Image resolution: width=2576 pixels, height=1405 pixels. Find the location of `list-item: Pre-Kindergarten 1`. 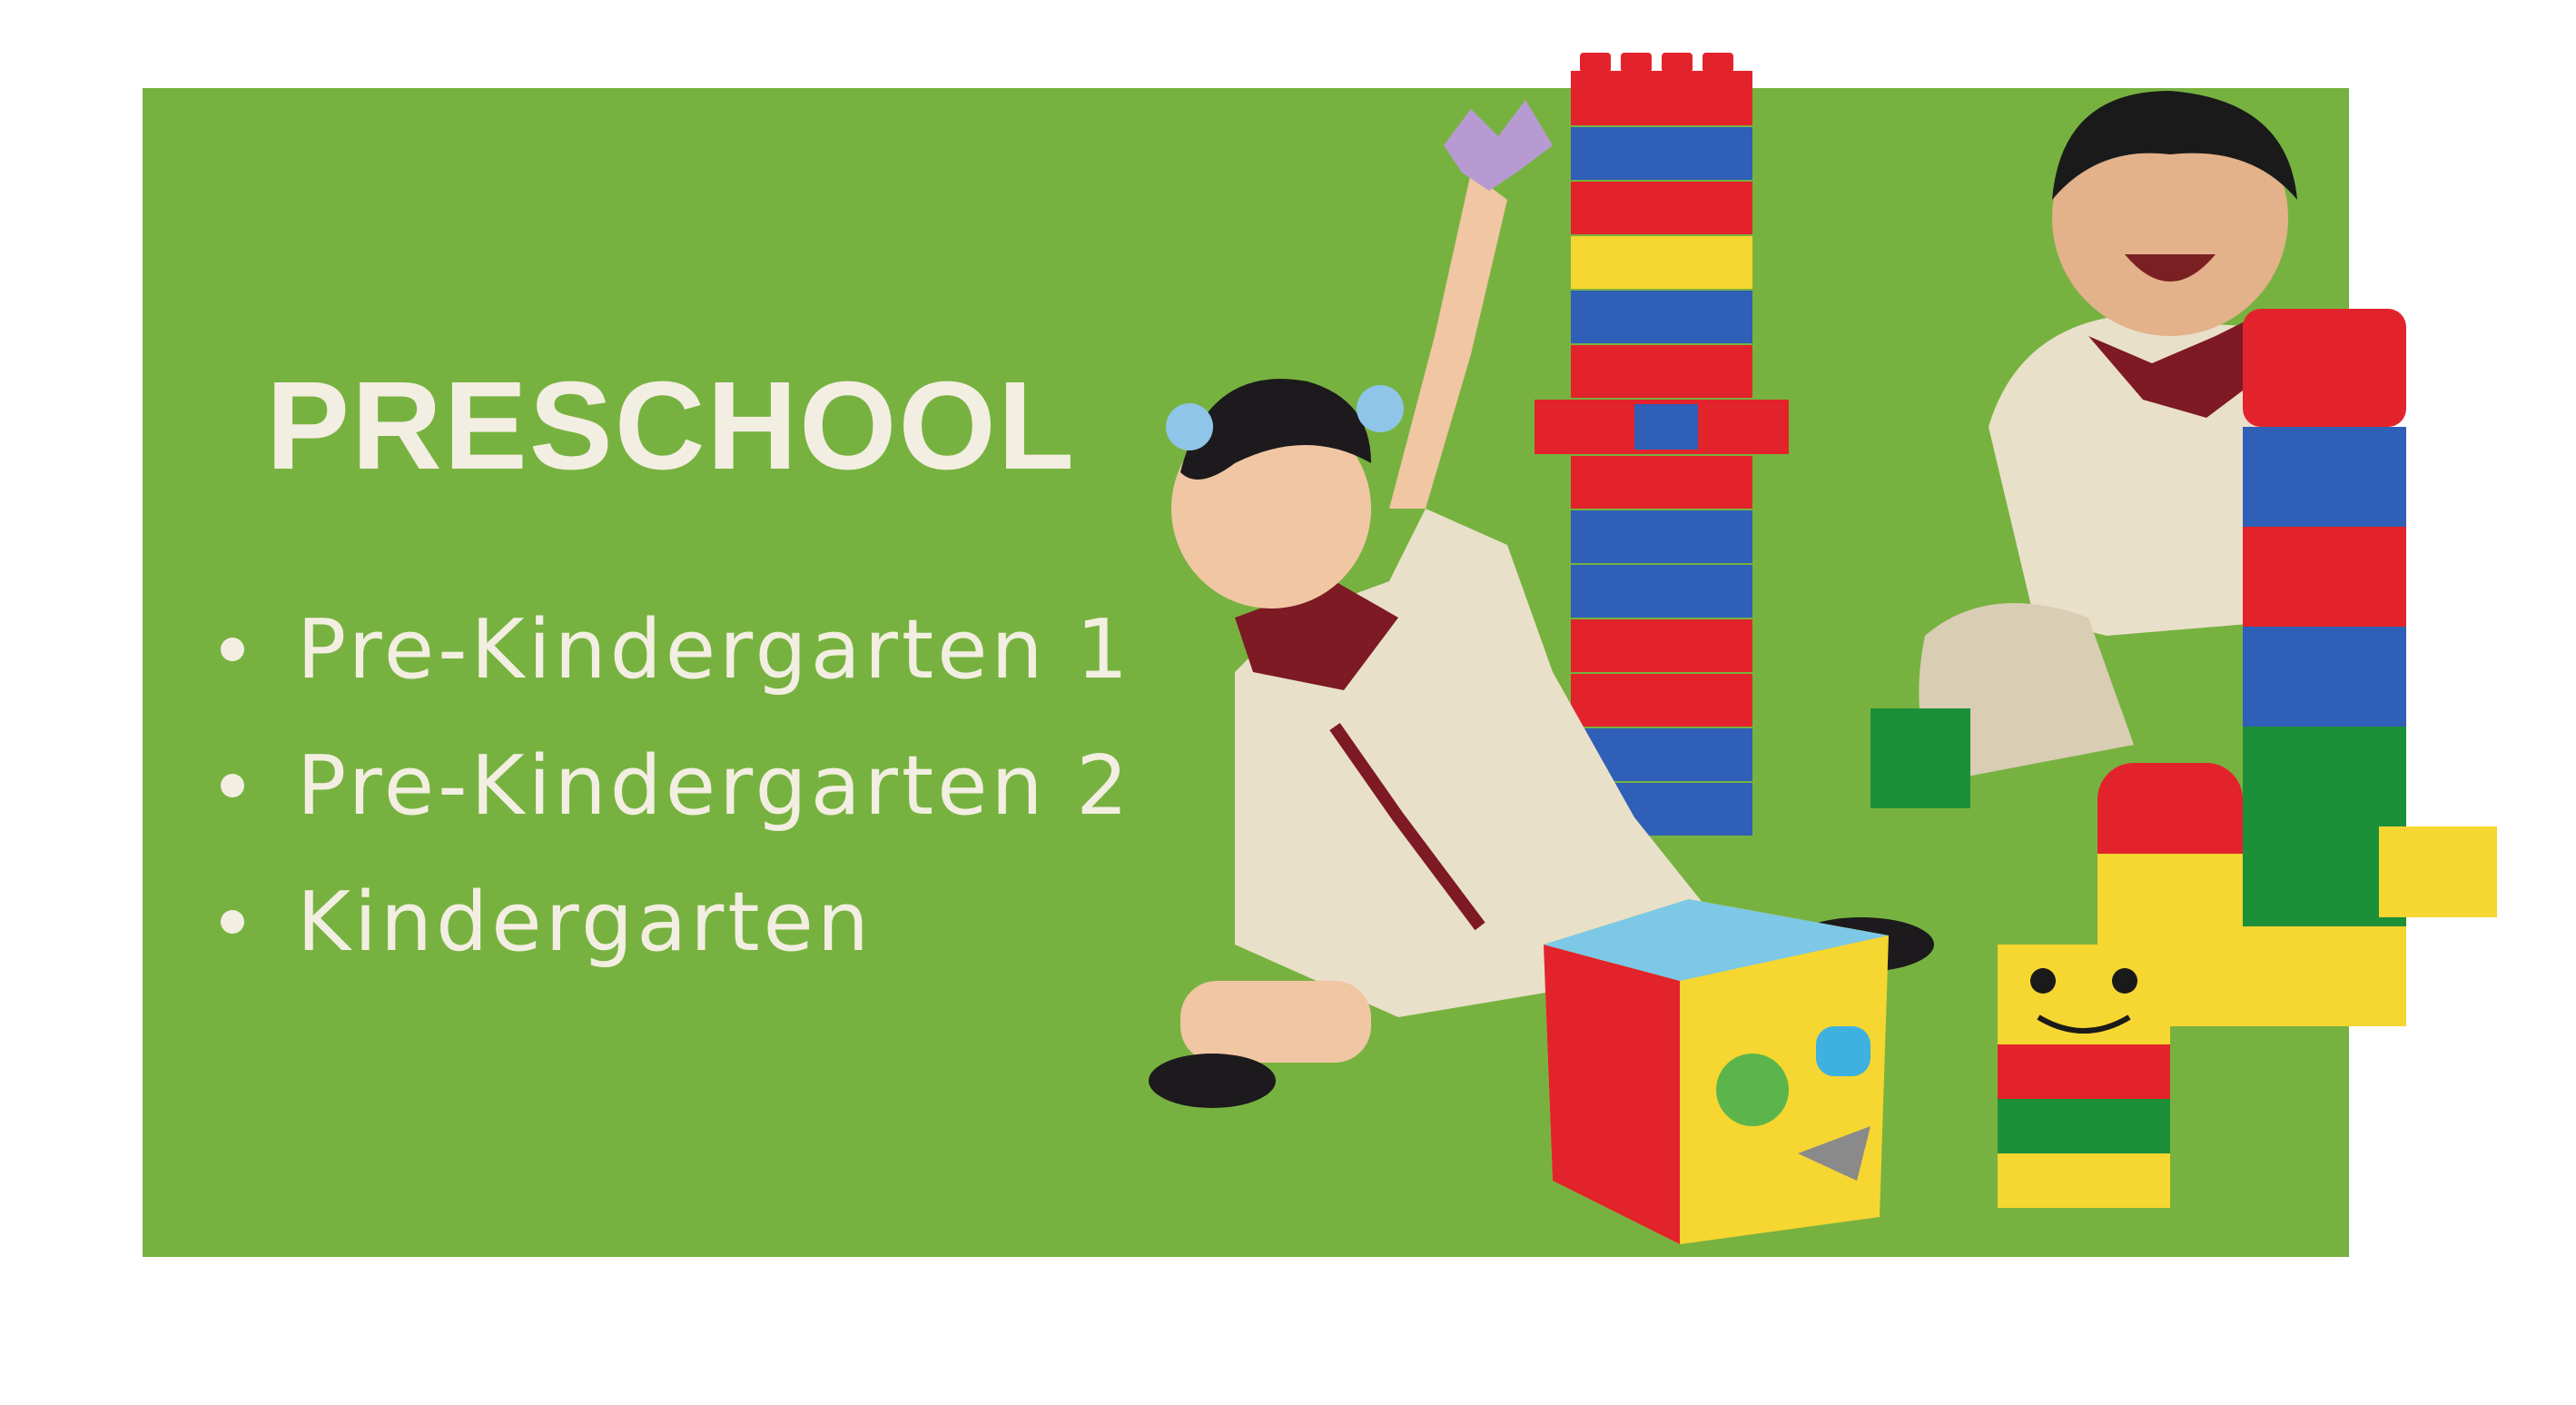

list-item: Pre-Kindergarten 1 is located at coordinates (676, 649).